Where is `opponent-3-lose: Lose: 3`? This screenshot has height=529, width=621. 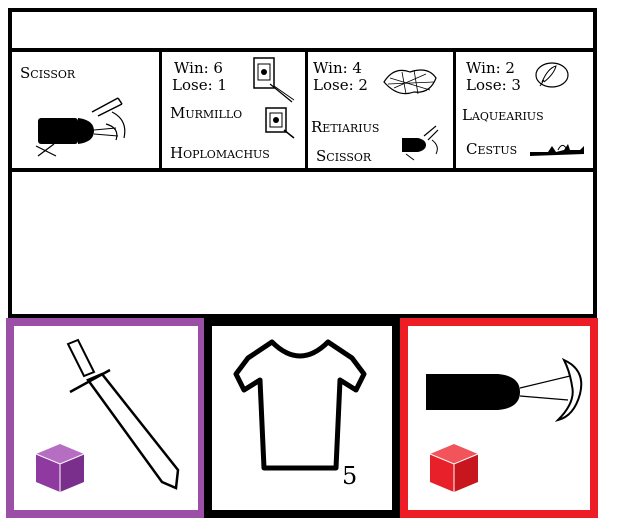
opponent-3-lose: Lose: 3 is located at coordinates (493, 85).